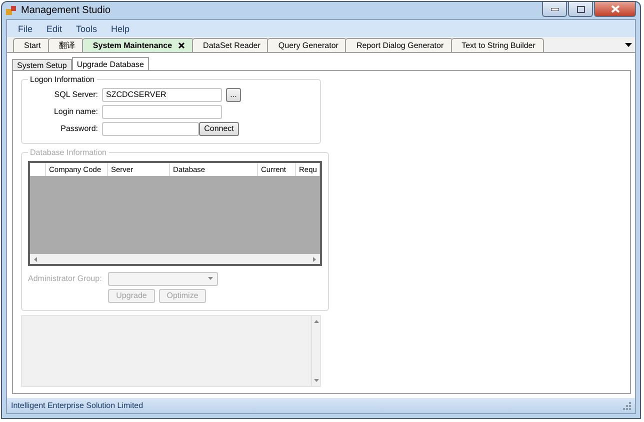 The width and height of the screenshot is (644, 422). I want to click on maximize-icon, so click(580, 9).